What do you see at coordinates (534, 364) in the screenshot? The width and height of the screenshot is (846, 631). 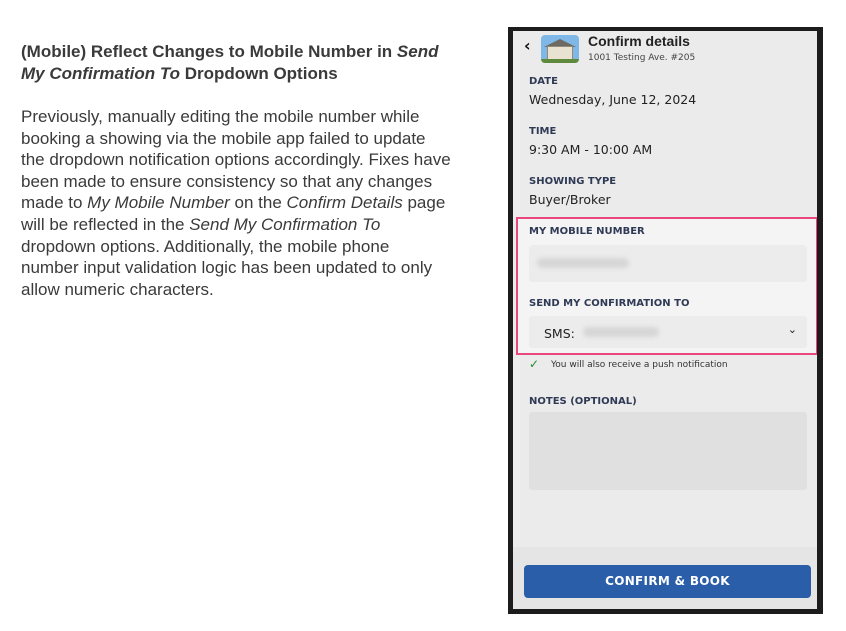 I see `checkmark-icon: ✓` at bounding box center [534, 364].